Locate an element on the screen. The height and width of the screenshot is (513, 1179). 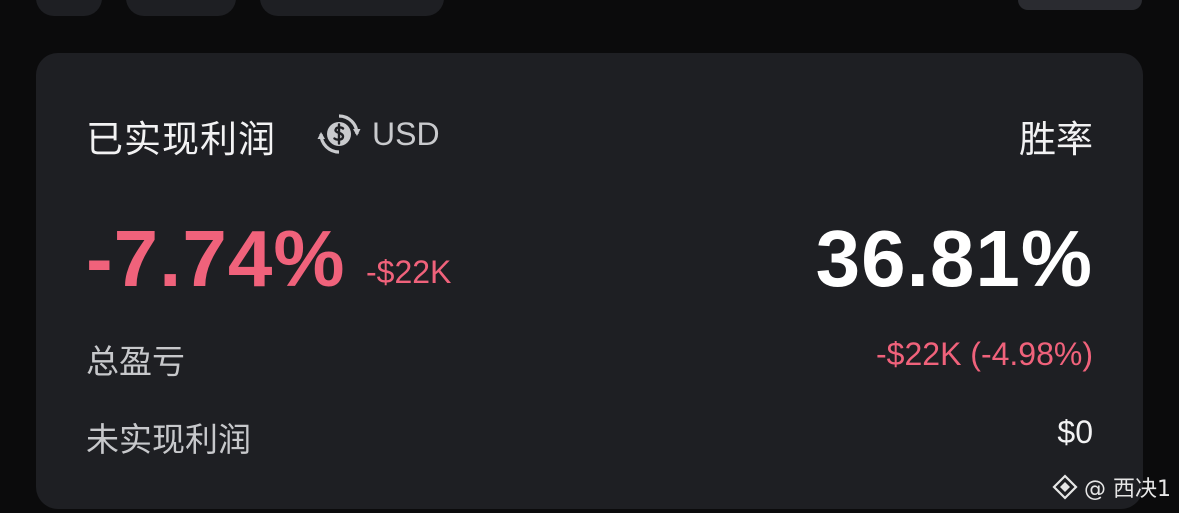
binance-square-logo is located at coordinates (1065, 487).